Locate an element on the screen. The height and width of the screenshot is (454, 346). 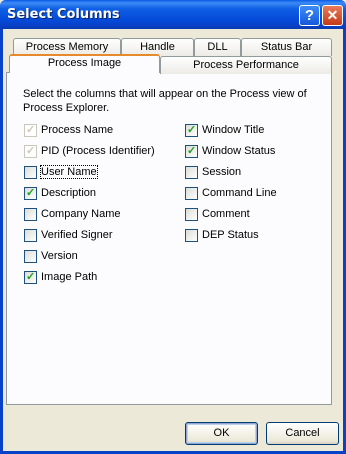
checkbox-row-description: ✓ Description is located at coordinates (60, 193).